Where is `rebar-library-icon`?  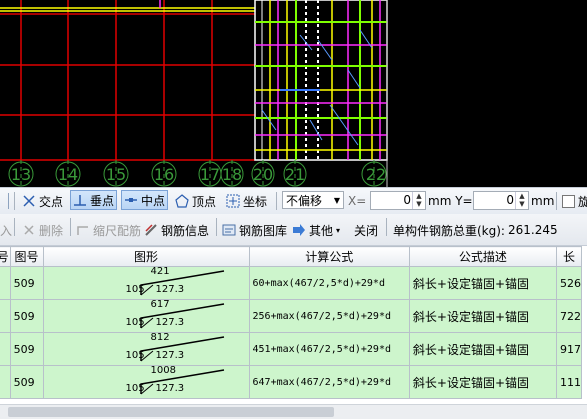 rebar-library-icon is located at coordinates (229, 230).